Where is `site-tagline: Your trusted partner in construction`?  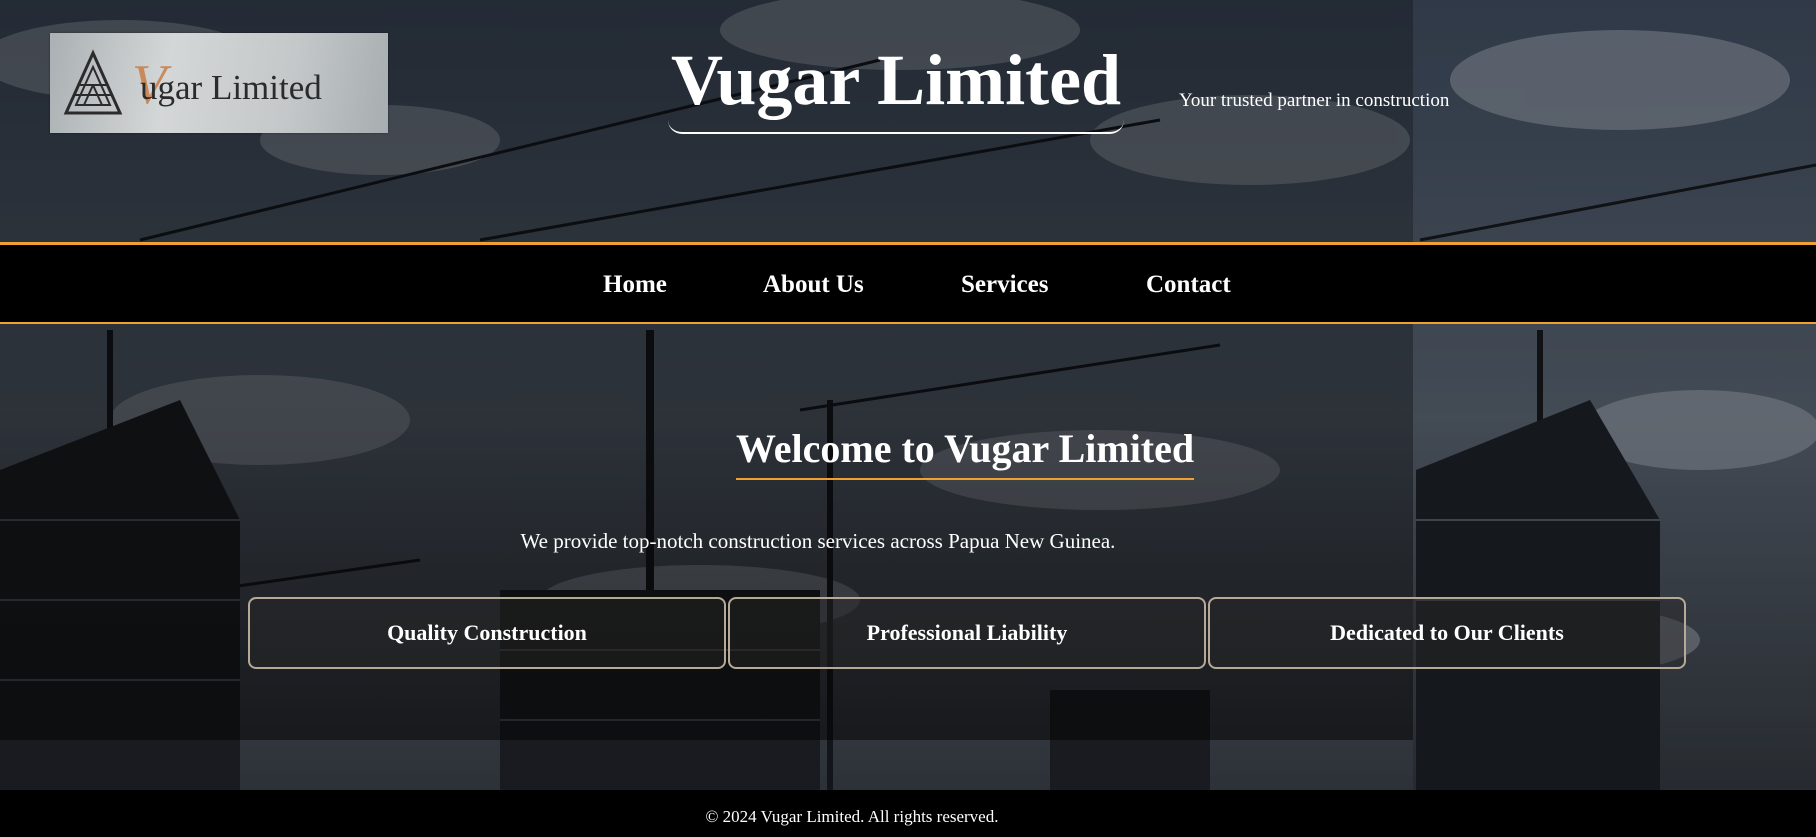 site-tagline: Your trusted partner in construction is located at coordinates (1314, 100).